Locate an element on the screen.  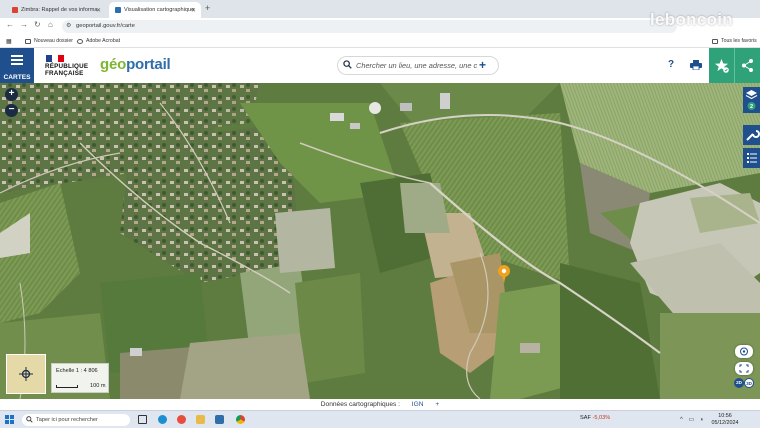
tab-geoportail: Visualisation cartographique ✕ is located at coordinates (155, 10).